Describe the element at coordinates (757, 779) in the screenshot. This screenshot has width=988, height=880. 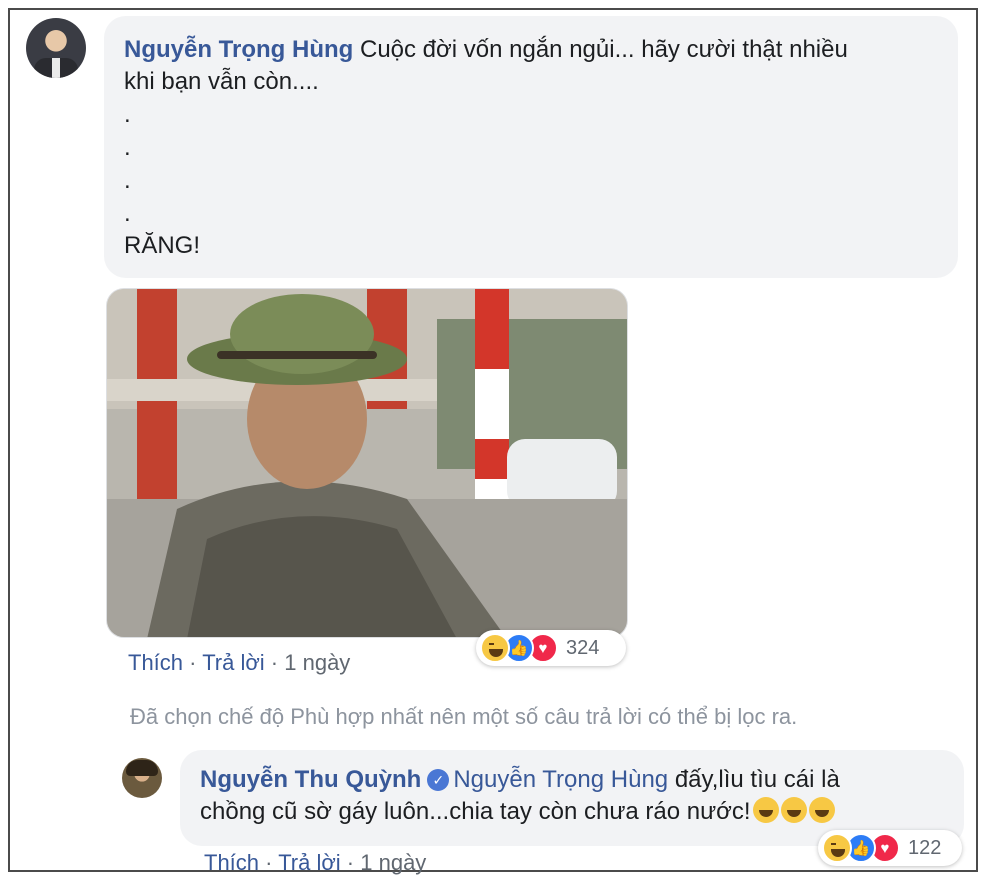
I see `reply-line-1: đấy,lìu tìu cái là` at that location.